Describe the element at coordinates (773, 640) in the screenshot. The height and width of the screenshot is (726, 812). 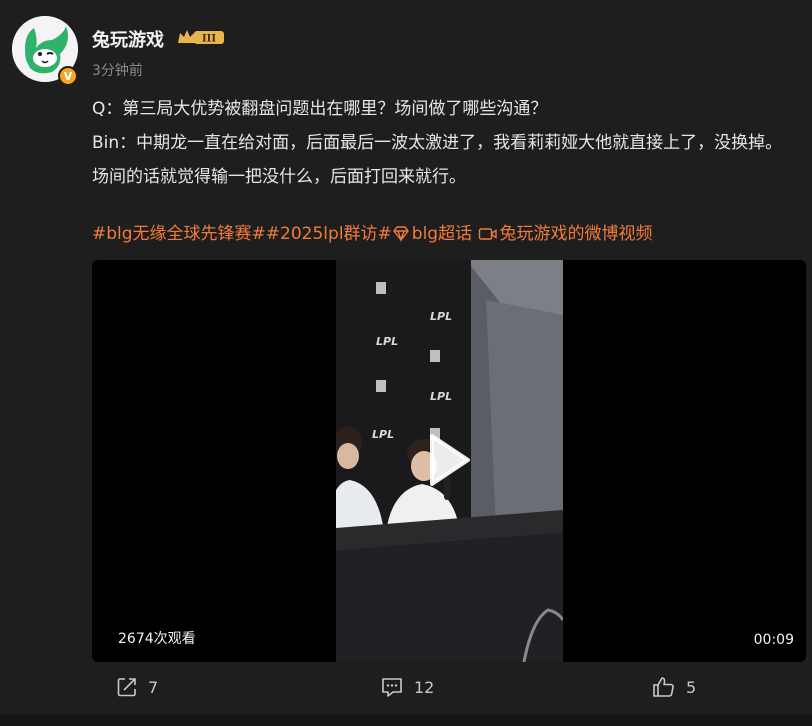
I see `video-duration: 00:09` at that location.